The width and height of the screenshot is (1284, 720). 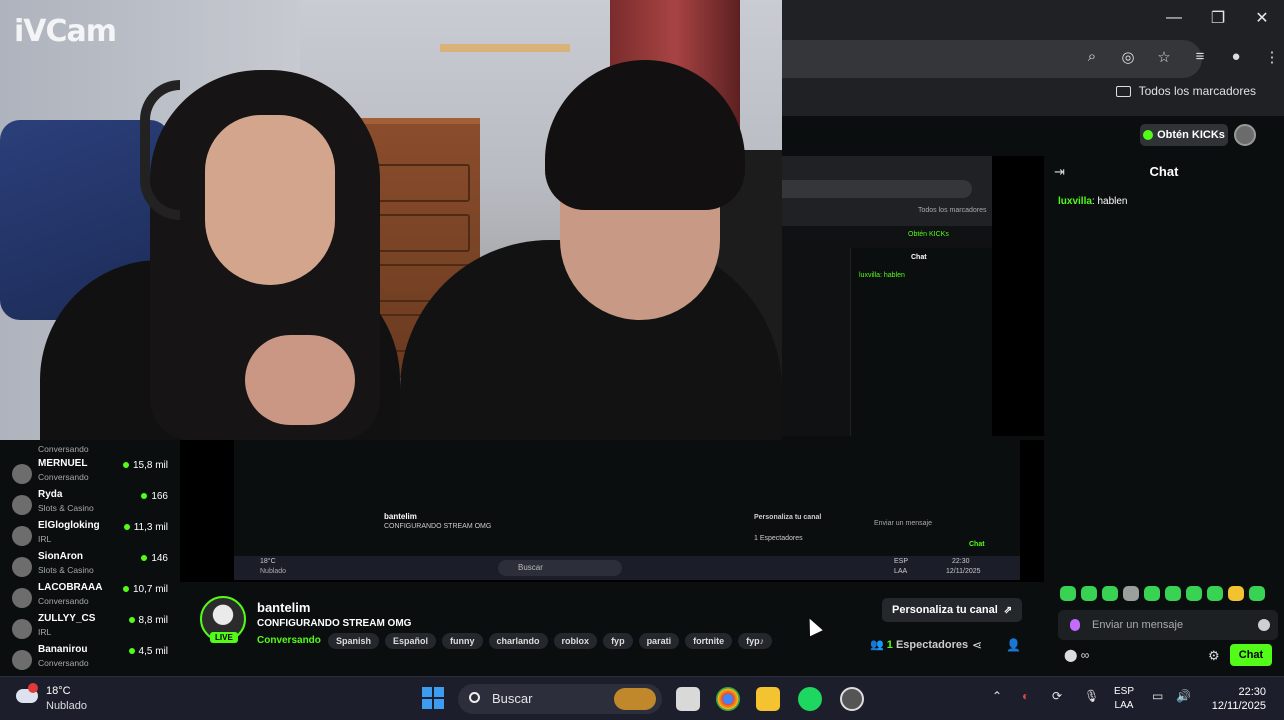 What do you see at coordinates (1076, 655) in the screenshot?
I see `chat-points: ⬤ ∞` at bounding box center [1076, 655].